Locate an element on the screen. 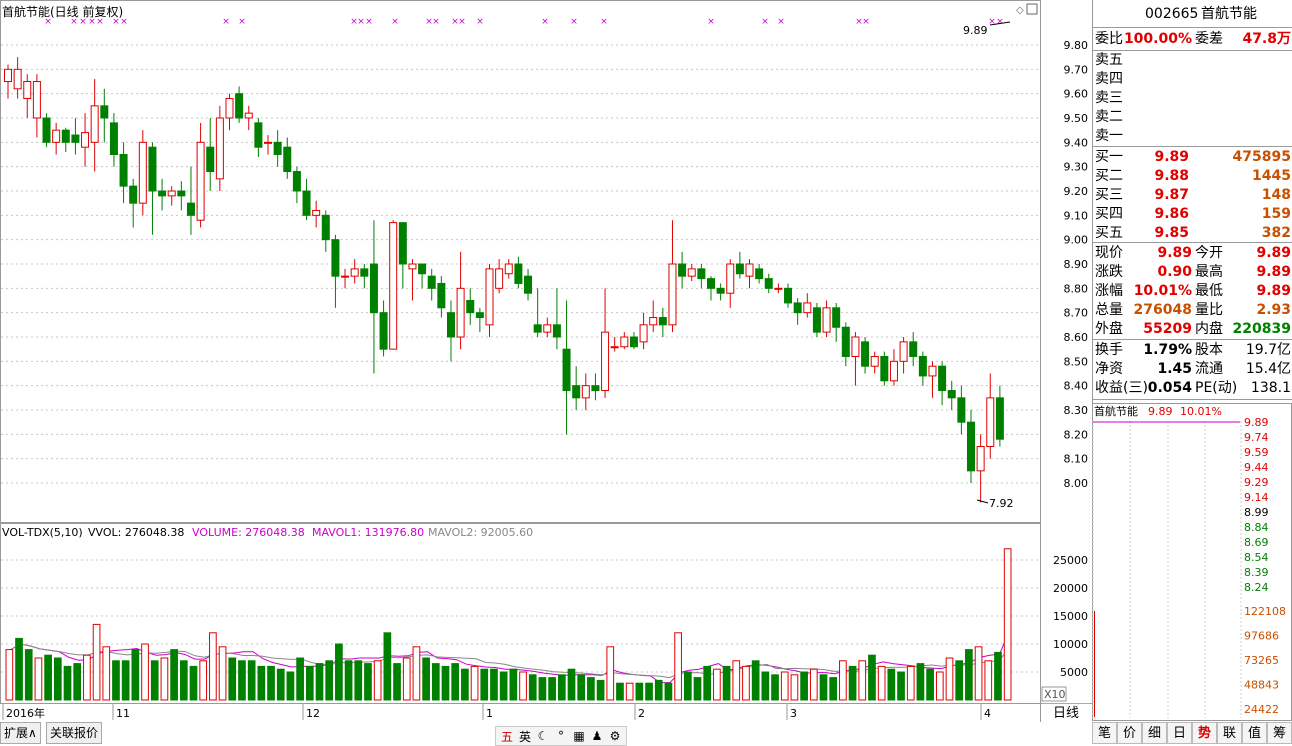 Image resolution: width=1292 pixels, height=746 pixels. english-icon: 英 is located at coordinates (525, 736).